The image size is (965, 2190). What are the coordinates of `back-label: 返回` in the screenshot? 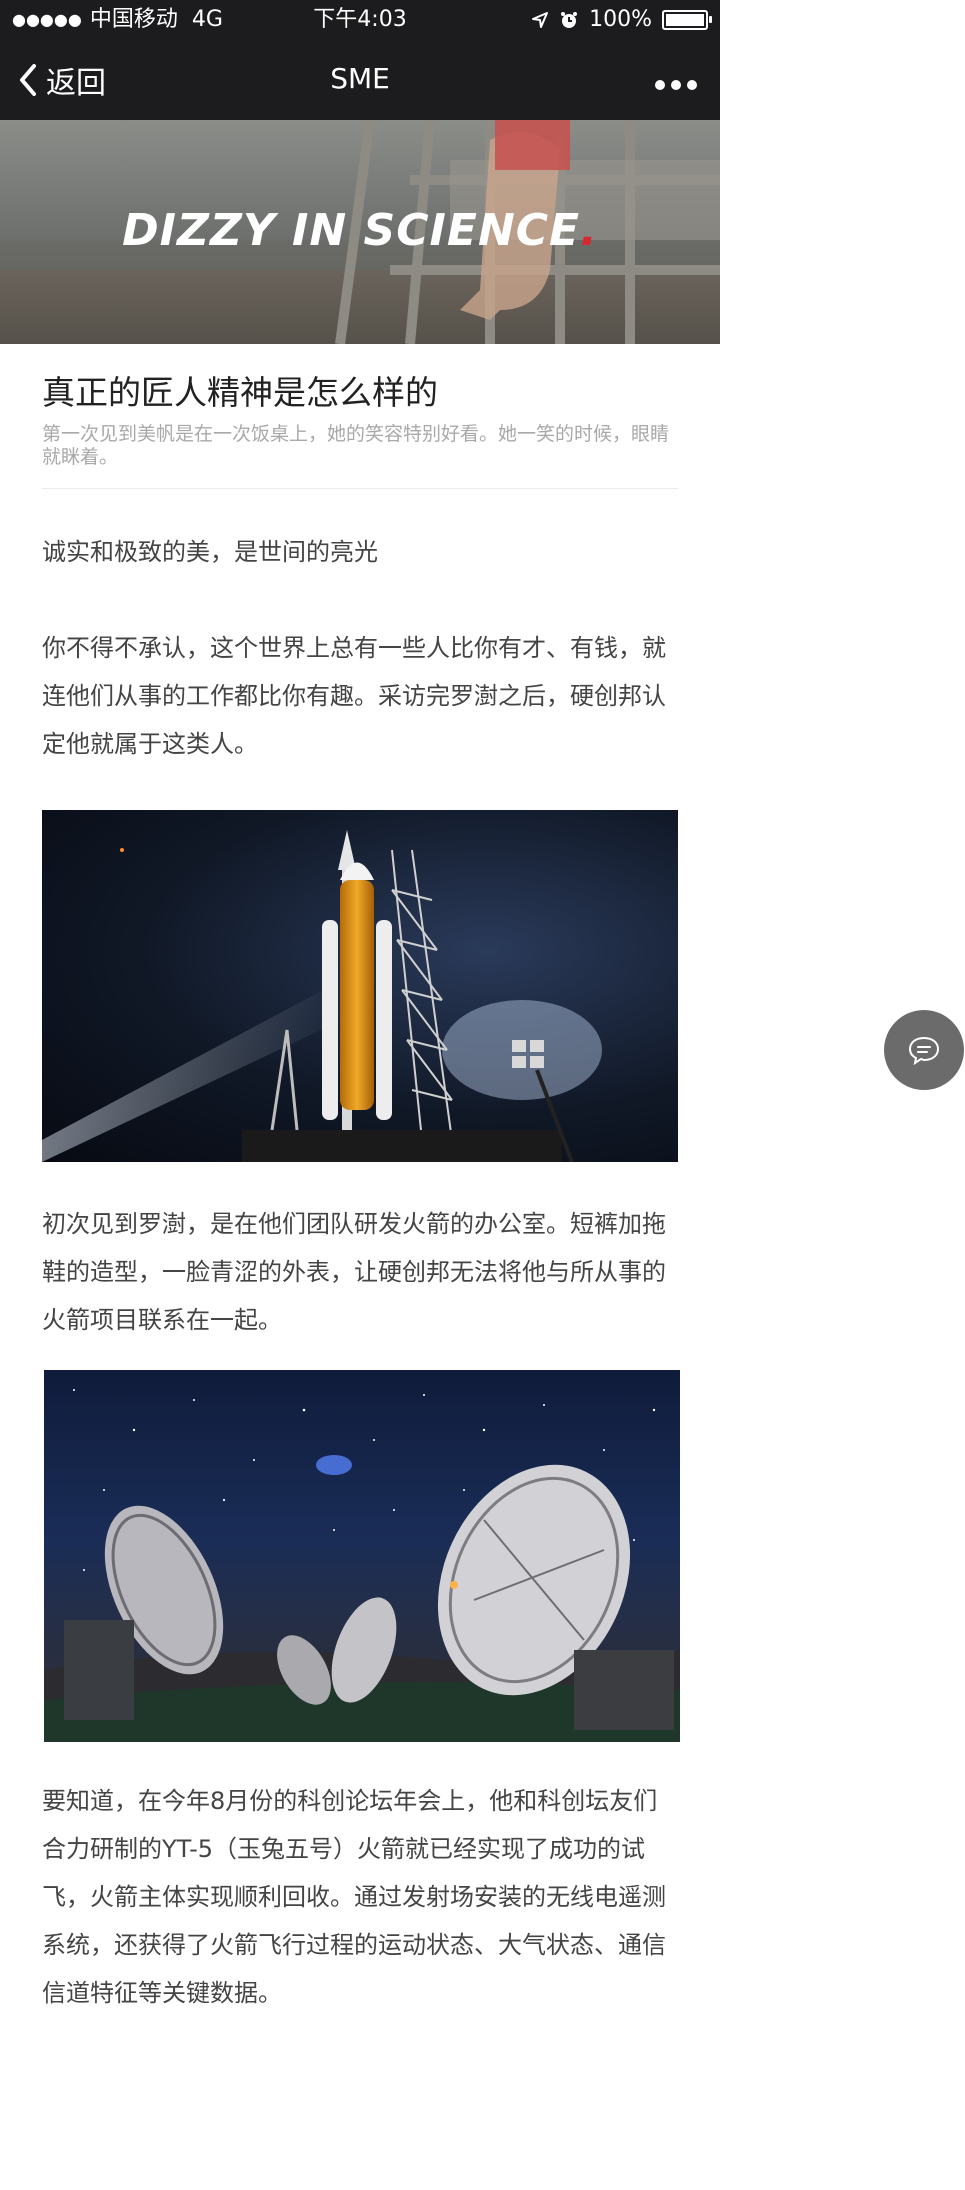 It's located at (76, 83).